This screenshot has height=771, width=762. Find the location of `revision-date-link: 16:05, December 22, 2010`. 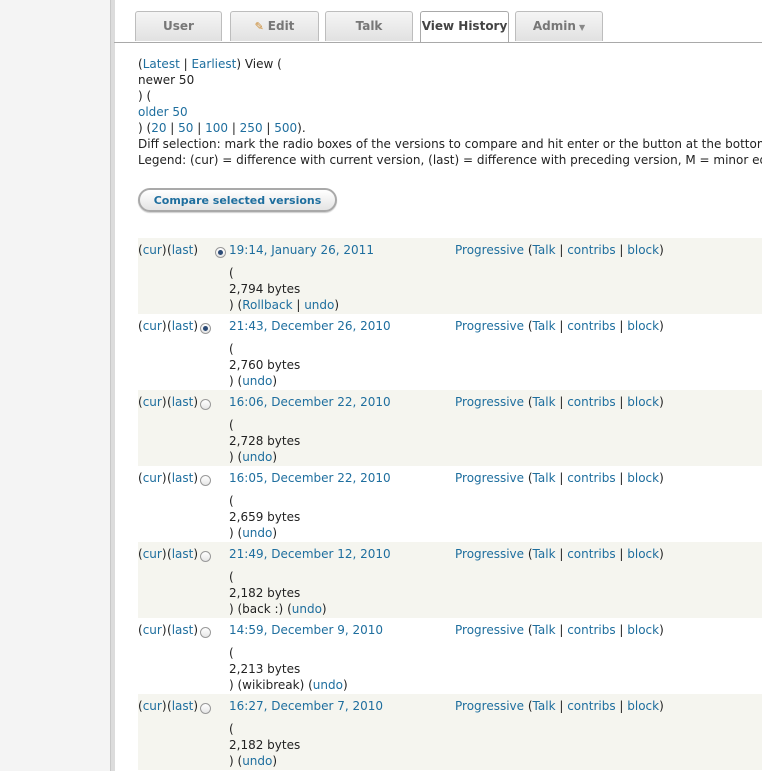

revision-date-link: 16:05, December 22, 2010 is located at coordinates (310, 478).